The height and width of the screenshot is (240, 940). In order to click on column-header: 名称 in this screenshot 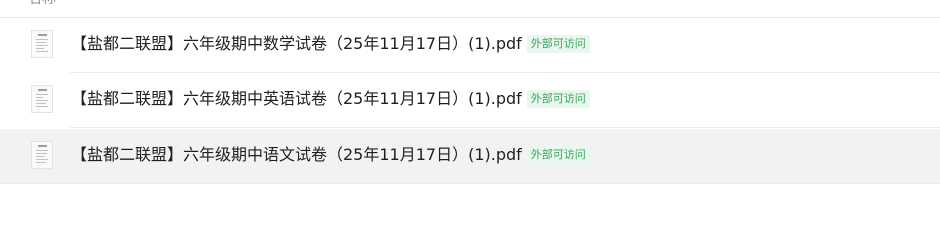, I will do `click(470, 9)`.